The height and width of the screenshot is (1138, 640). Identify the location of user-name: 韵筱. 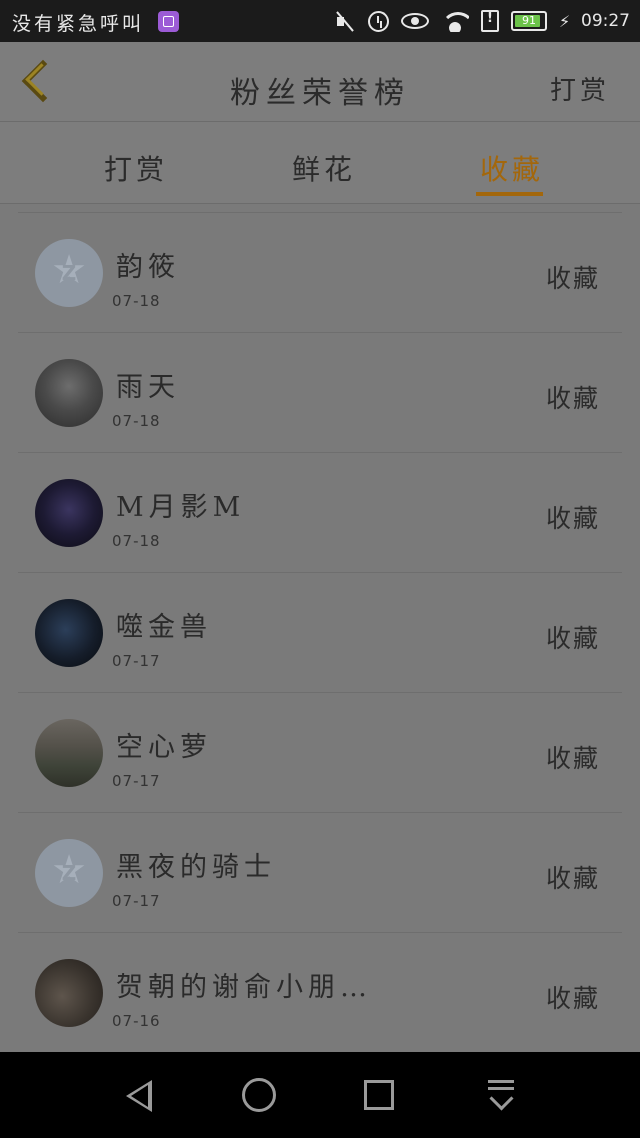
(148, 267).